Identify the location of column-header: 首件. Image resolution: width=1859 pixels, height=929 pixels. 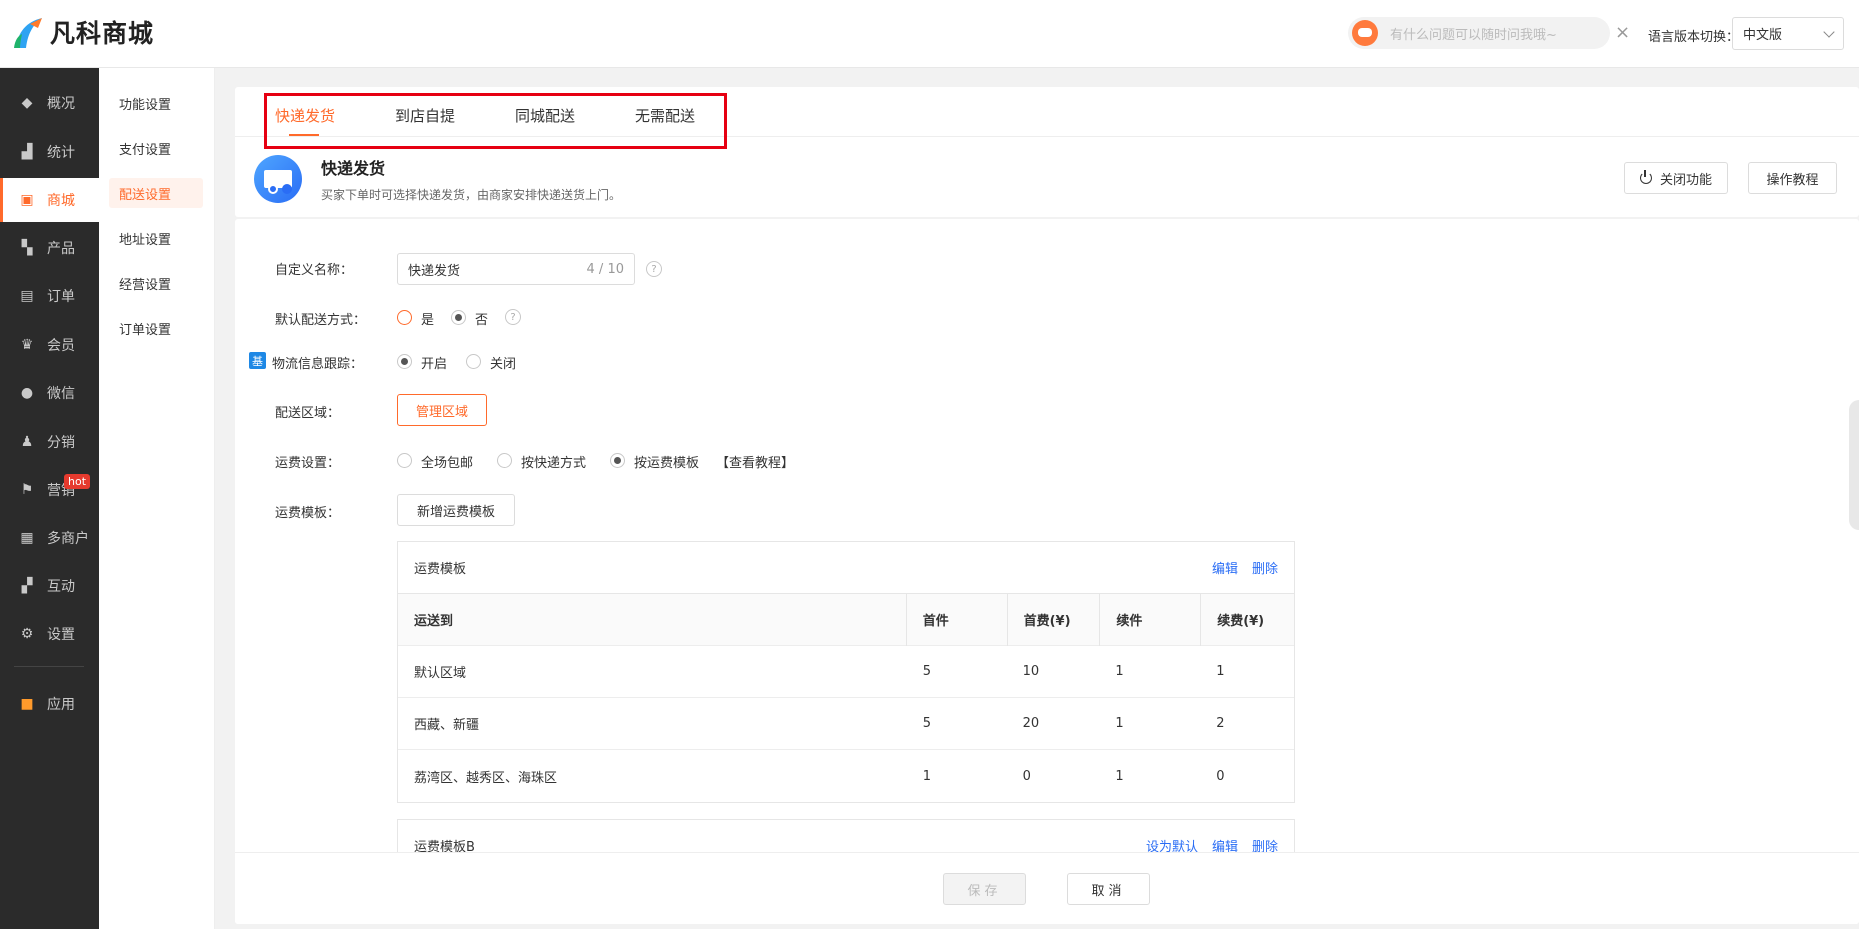
(956, 619).